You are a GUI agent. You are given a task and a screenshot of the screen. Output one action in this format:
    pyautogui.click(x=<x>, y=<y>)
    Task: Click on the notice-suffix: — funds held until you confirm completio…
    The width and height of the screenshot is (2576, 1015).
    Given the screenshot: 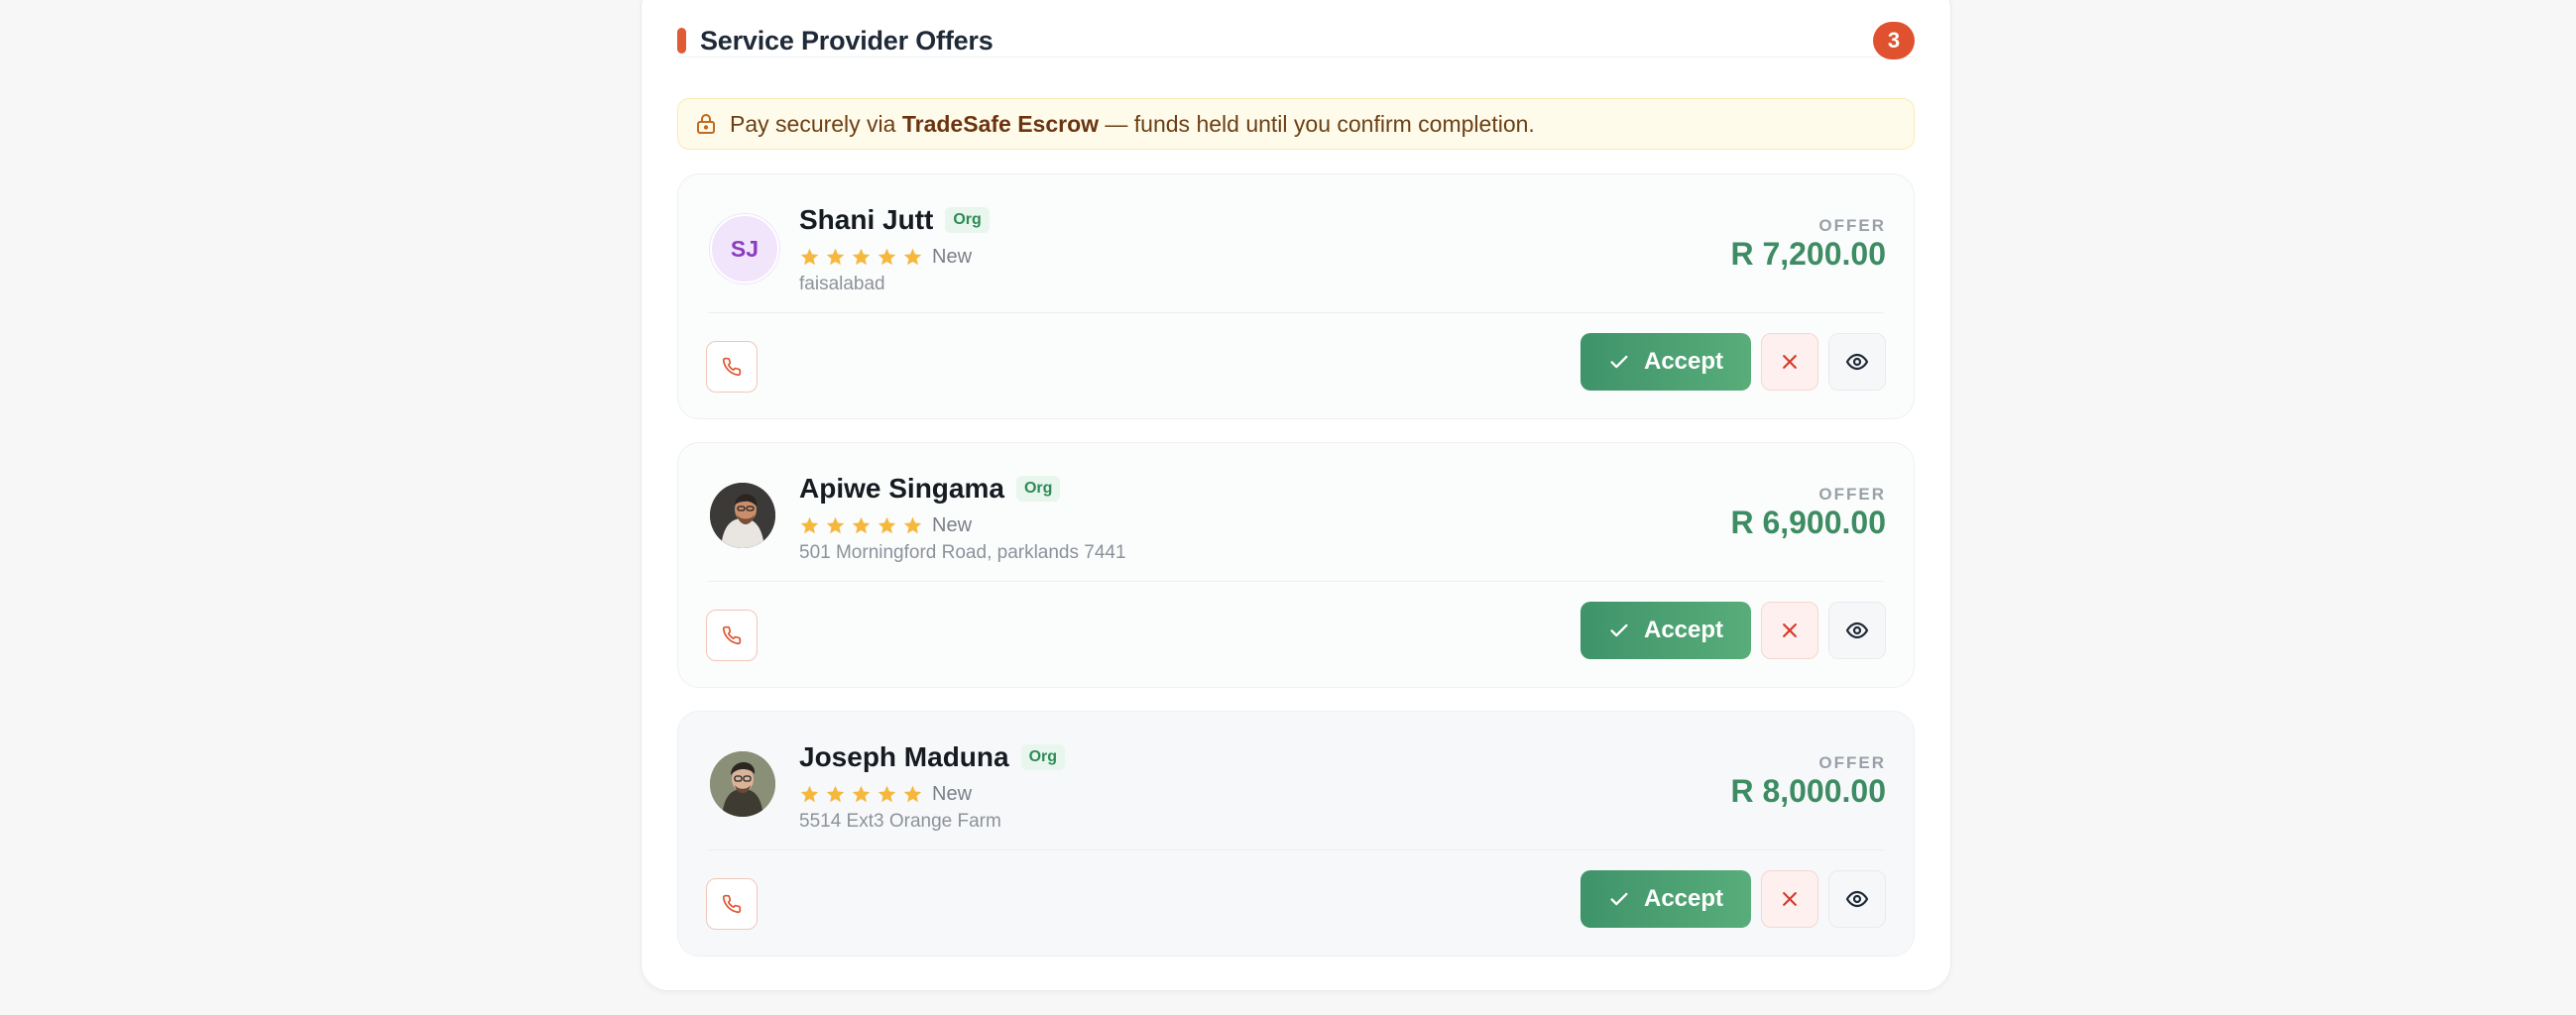 What is the action you would take?
    pyautogui.click(x=1317, y=123)
    